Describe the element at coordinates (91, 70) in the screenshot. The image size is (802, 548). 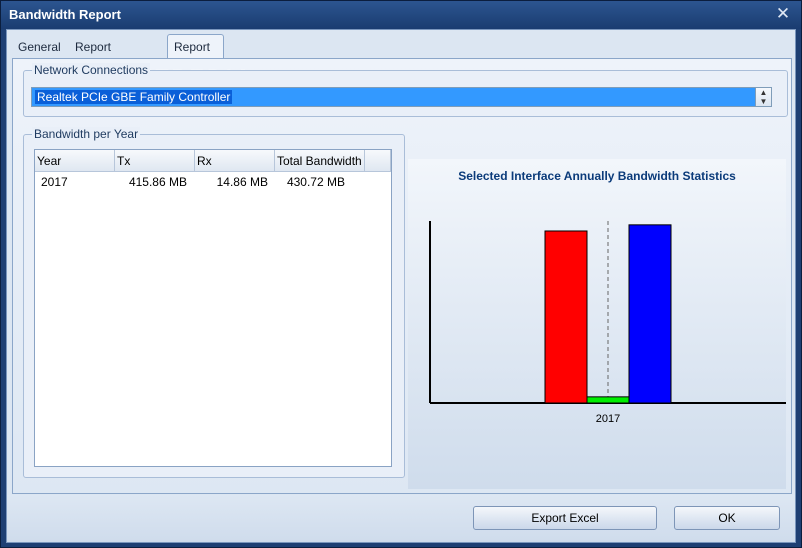
I see `network-connections-label: Network Connections` at that location.